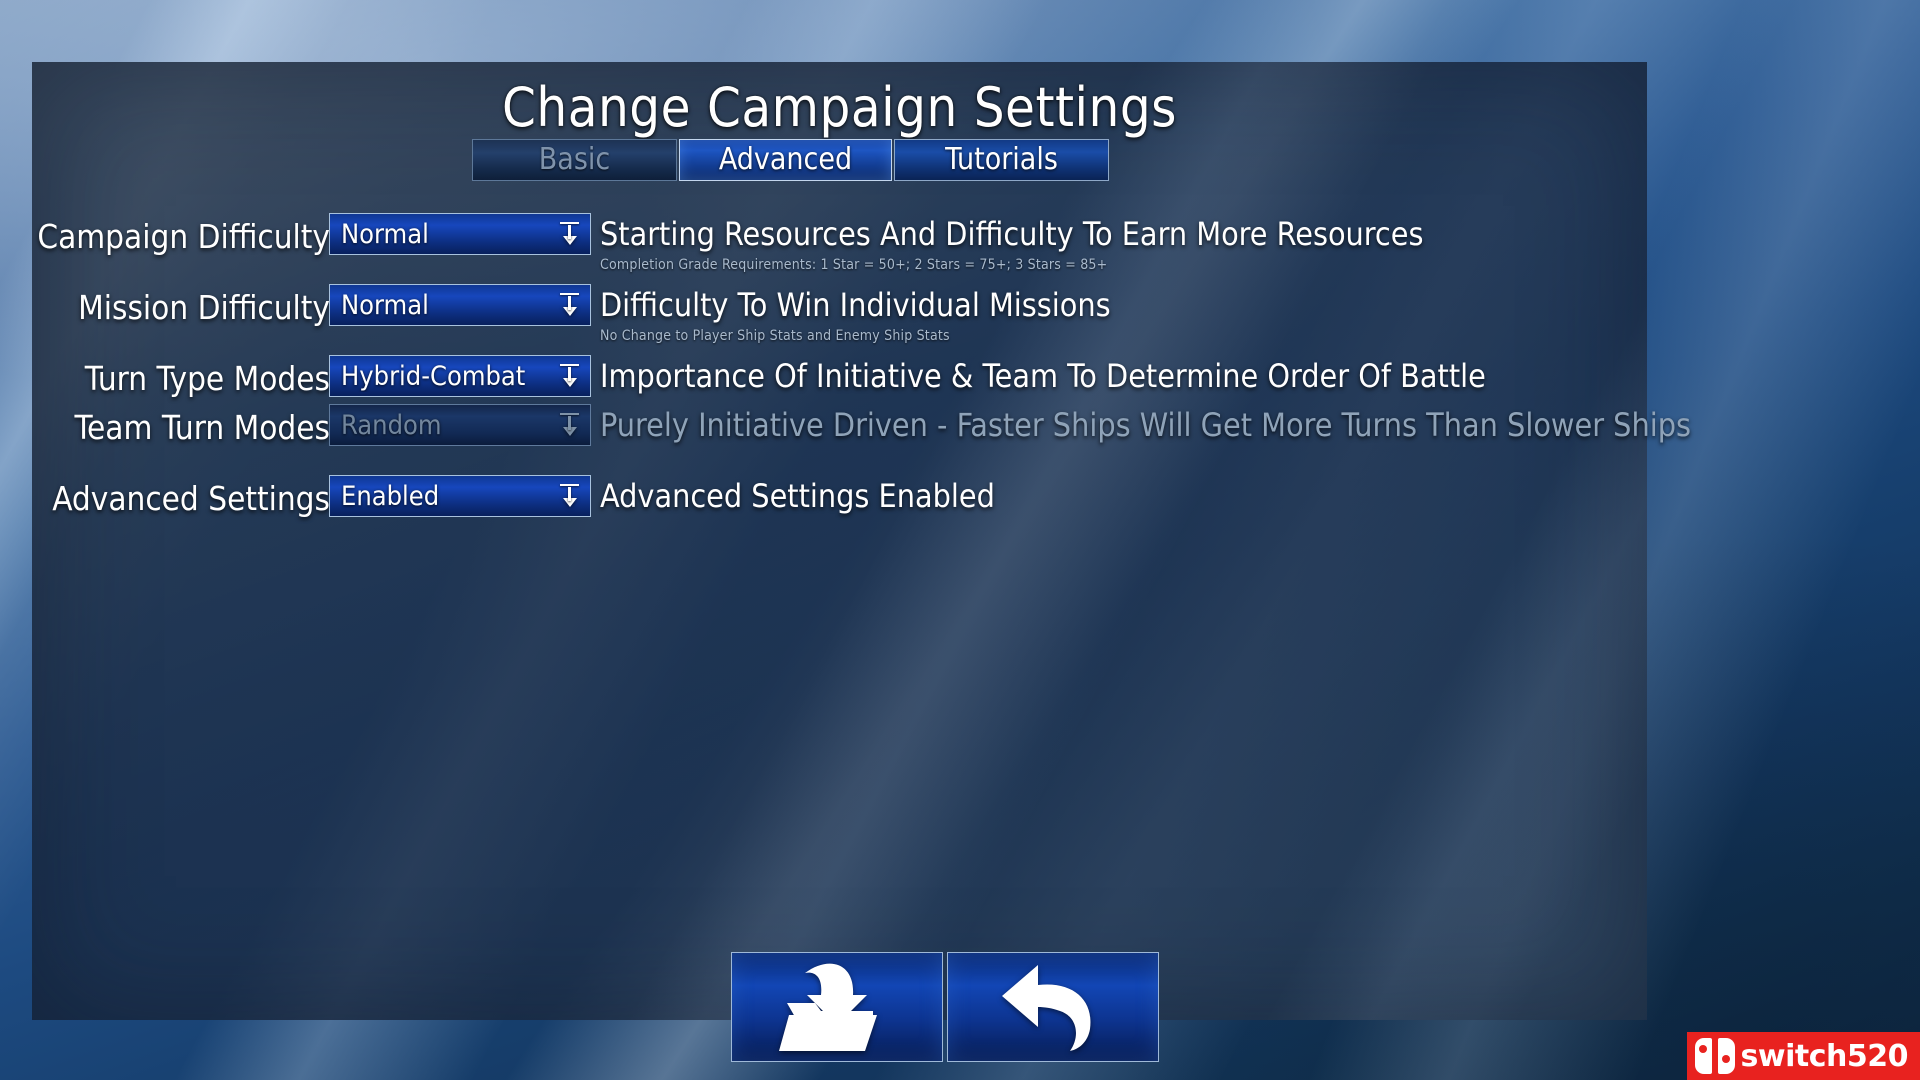 The height and width of the screenshot is (1080, 1920). I want to click on dropdown-mission-difficulty: Normal, so click(460, 305).